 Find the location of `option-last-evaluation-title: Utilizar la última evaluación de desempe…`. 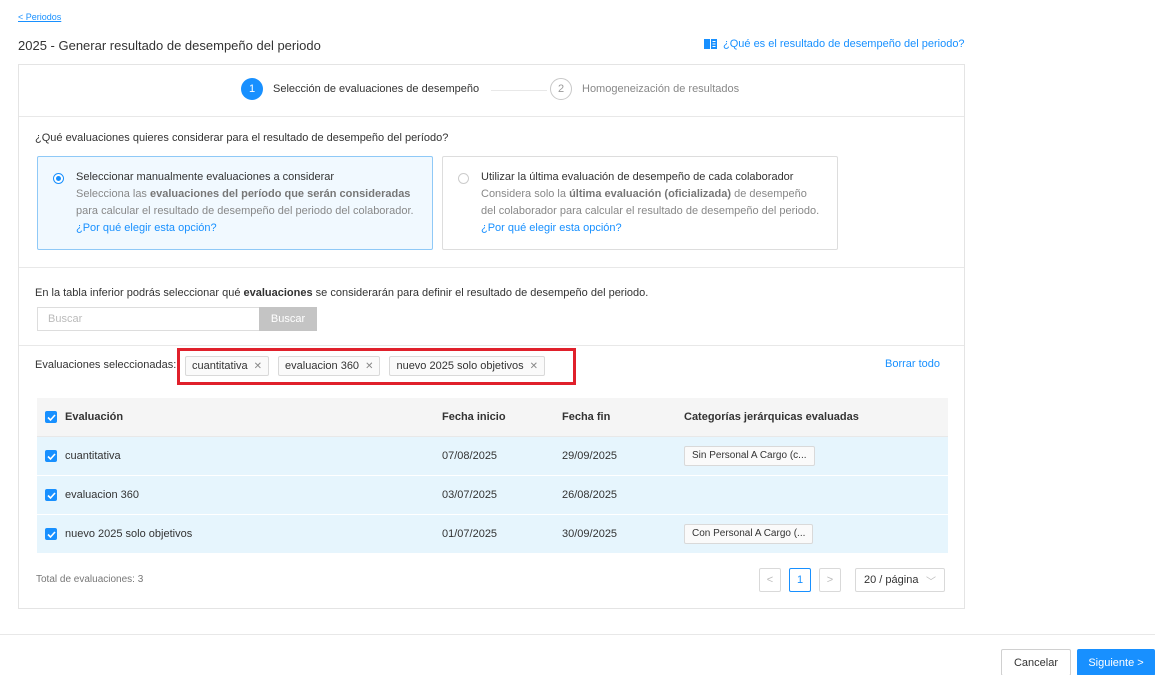

option-last-evaluation-title: Utilizar la última evaluación de desempe… is located at coordinates (637, 177).